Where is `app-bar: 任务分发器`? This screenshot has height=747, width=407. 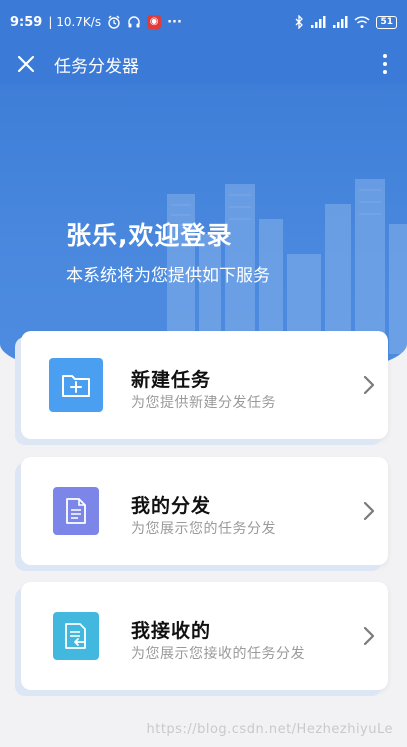
app-bar: 任务分发器 is located at coordinates (203, 64).